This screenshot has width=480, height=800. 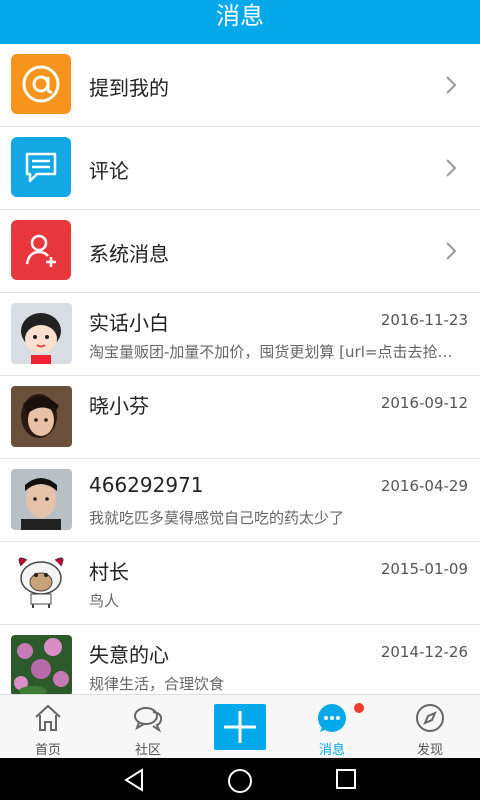 I want to click on conversation-preview: 我就吃匹多莫得感觉自己吃的药太少了, so click(x=217, y=518).